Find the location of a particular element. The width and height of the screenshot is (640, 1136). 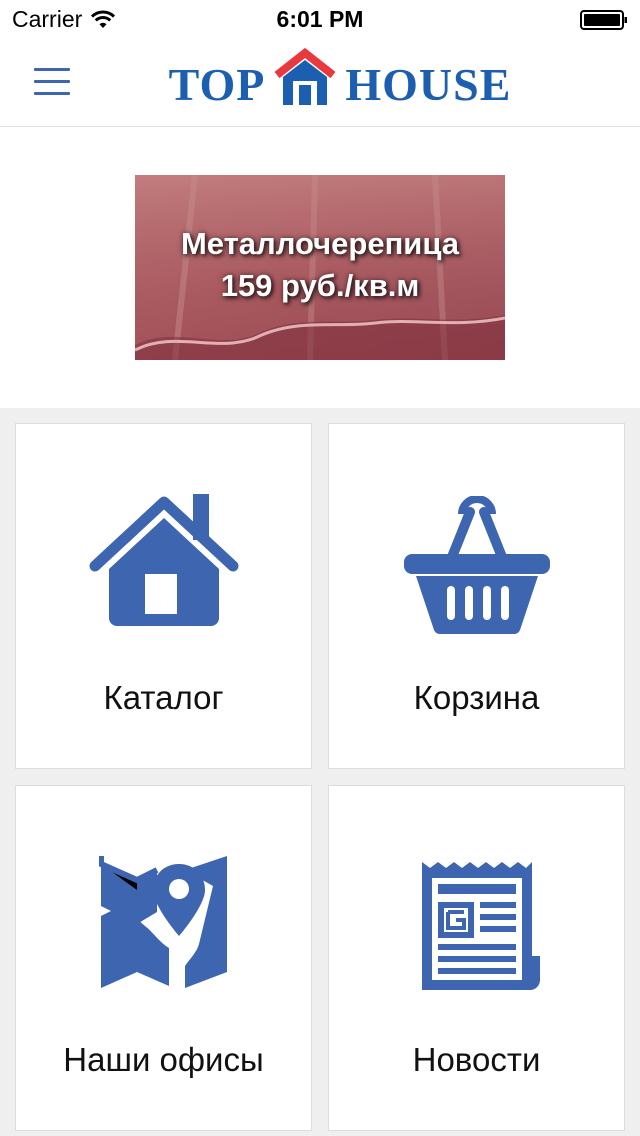

status-time: 6:01 PM is located at coordinates (320, 19).